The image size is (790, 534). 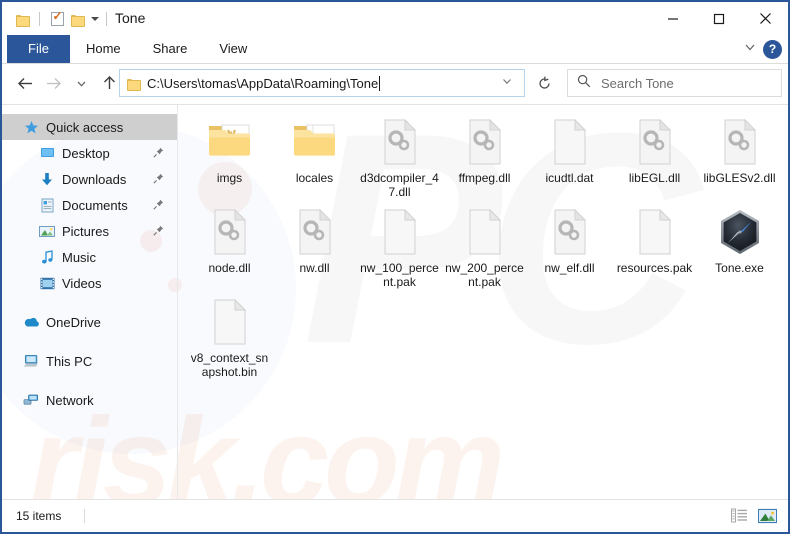 What do you see at coordinates (95, 19) in the screenshot?
I see `customize-caret-icon` at bounding box center [95, 19].